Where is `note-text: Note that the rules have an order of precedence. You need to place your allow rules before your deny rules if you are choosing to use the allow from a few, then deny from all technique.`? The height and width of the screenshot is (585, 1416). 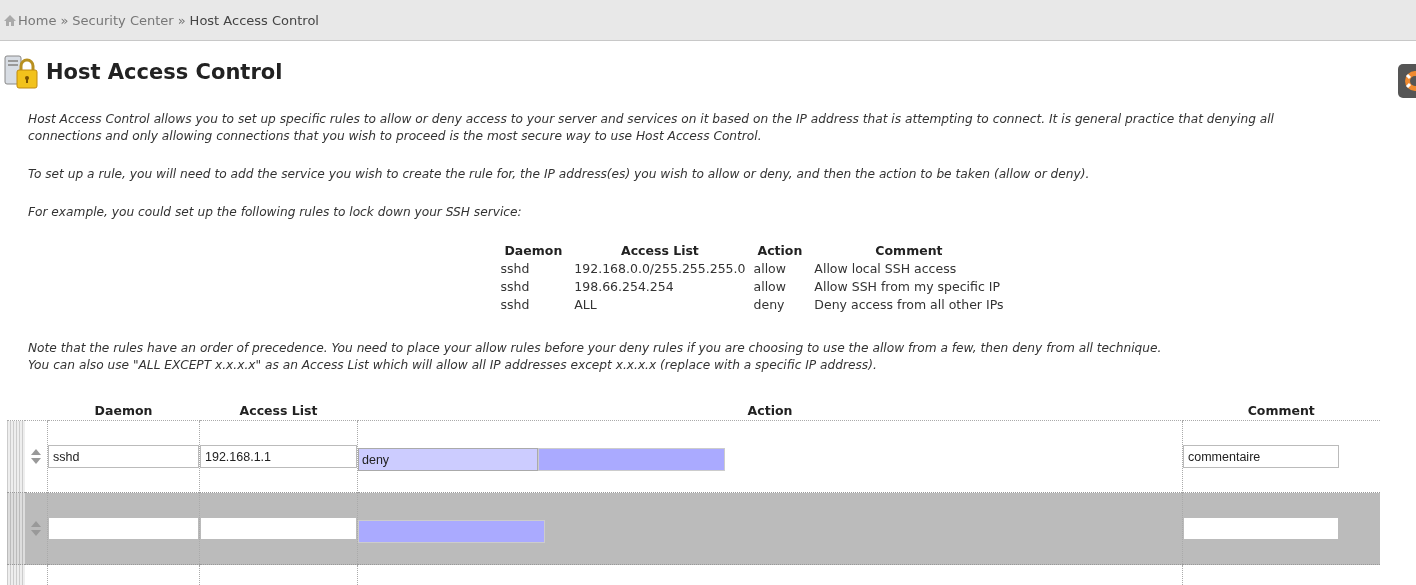 note-text: Note that the rules have an order of precedence. You need to place your allow rules before your deny rules if you are choosing to use the allow from a few, then deny from all technique. is located at coordinates (595, 348).